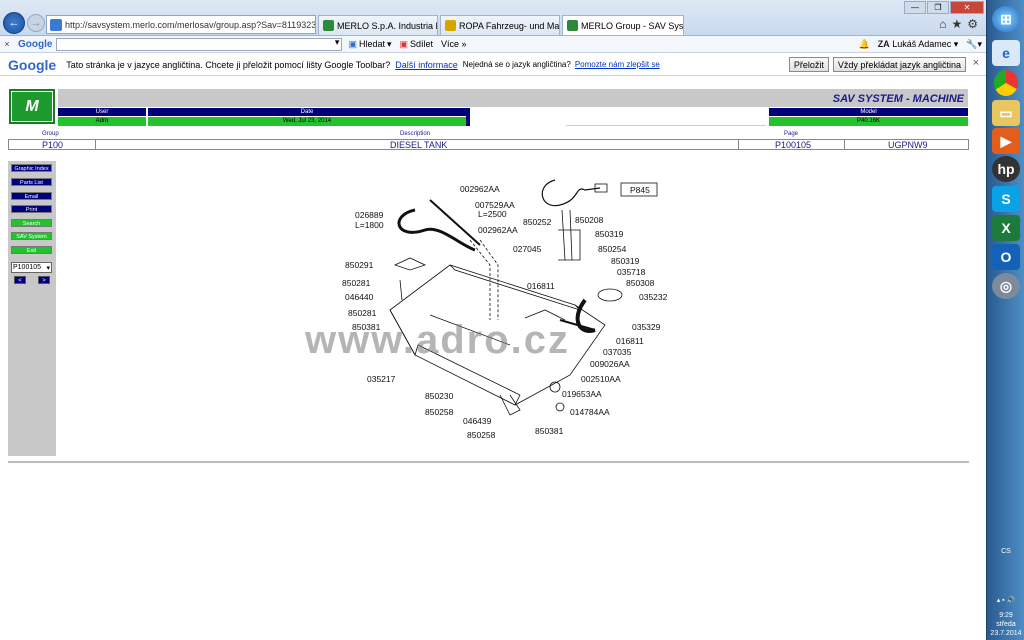 The width and height of the screenshot is (1024, 640). Describe the element at coordinates (31, 223) in the screenshot. I see `search-button: Search` at that location.